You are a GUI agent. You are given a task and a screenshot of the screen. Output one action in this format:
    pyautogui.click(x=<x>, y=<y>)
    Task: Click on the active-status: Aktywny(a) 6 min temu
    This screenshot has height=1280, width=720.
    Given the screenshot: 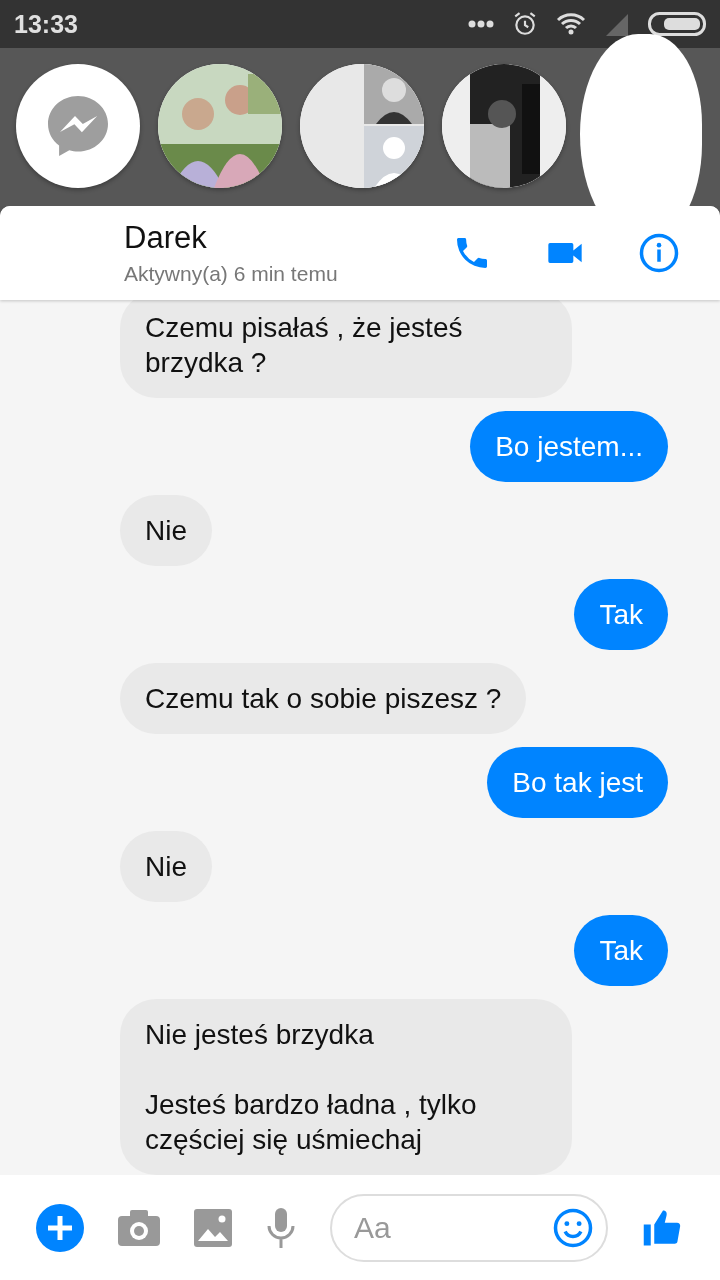 What is the action you would take?
    pyautogui.click(x=231, y=274)
    